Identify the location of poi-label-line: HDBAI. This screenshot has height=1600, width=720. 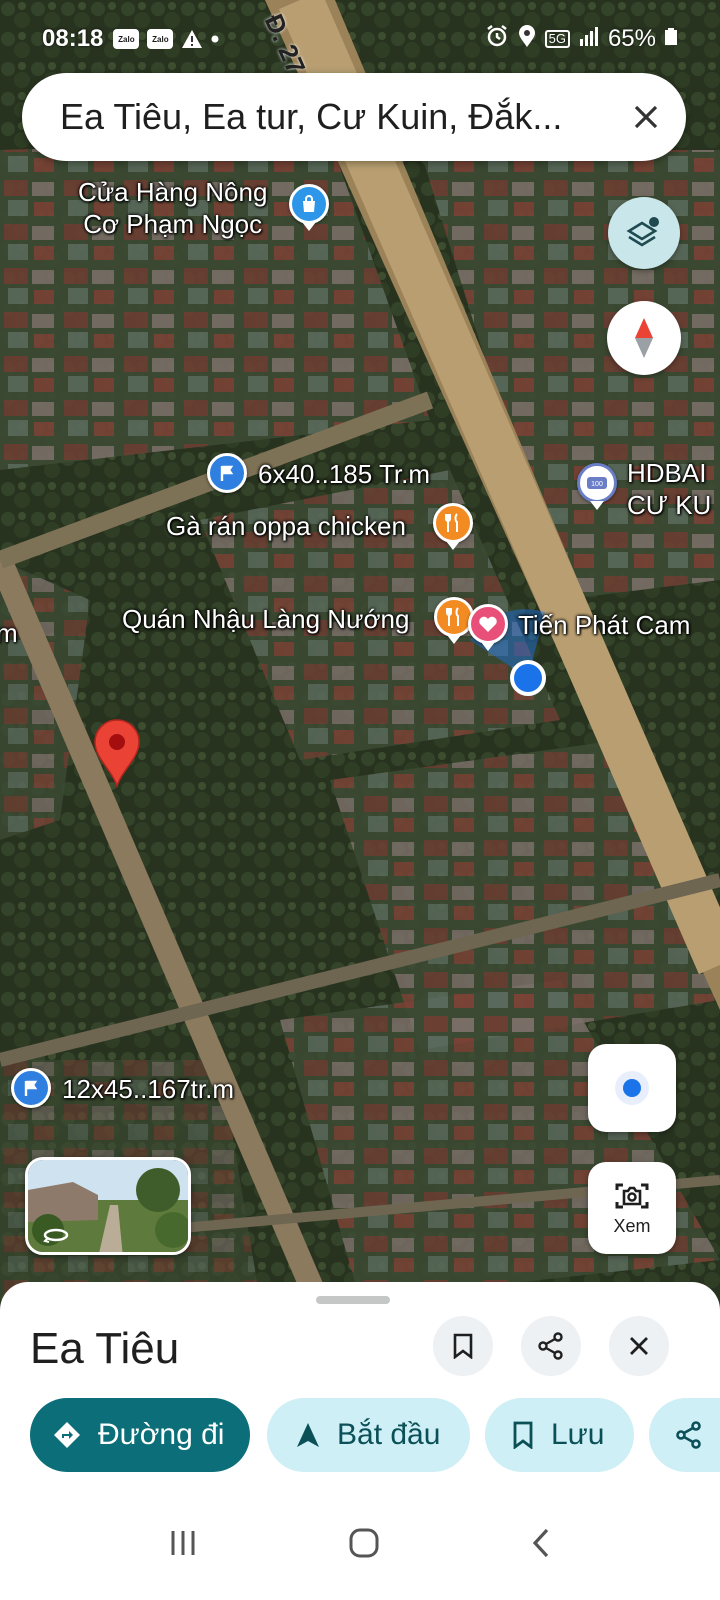
(667, 473).